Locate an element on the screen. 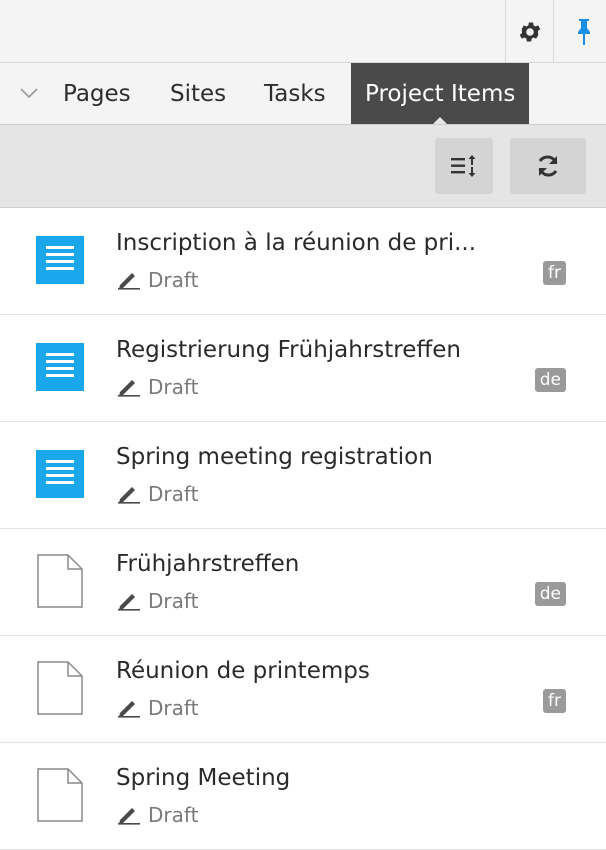 This screenshot has height=850, width=606. chevron-down-icon is located at coordinates (29, 94).